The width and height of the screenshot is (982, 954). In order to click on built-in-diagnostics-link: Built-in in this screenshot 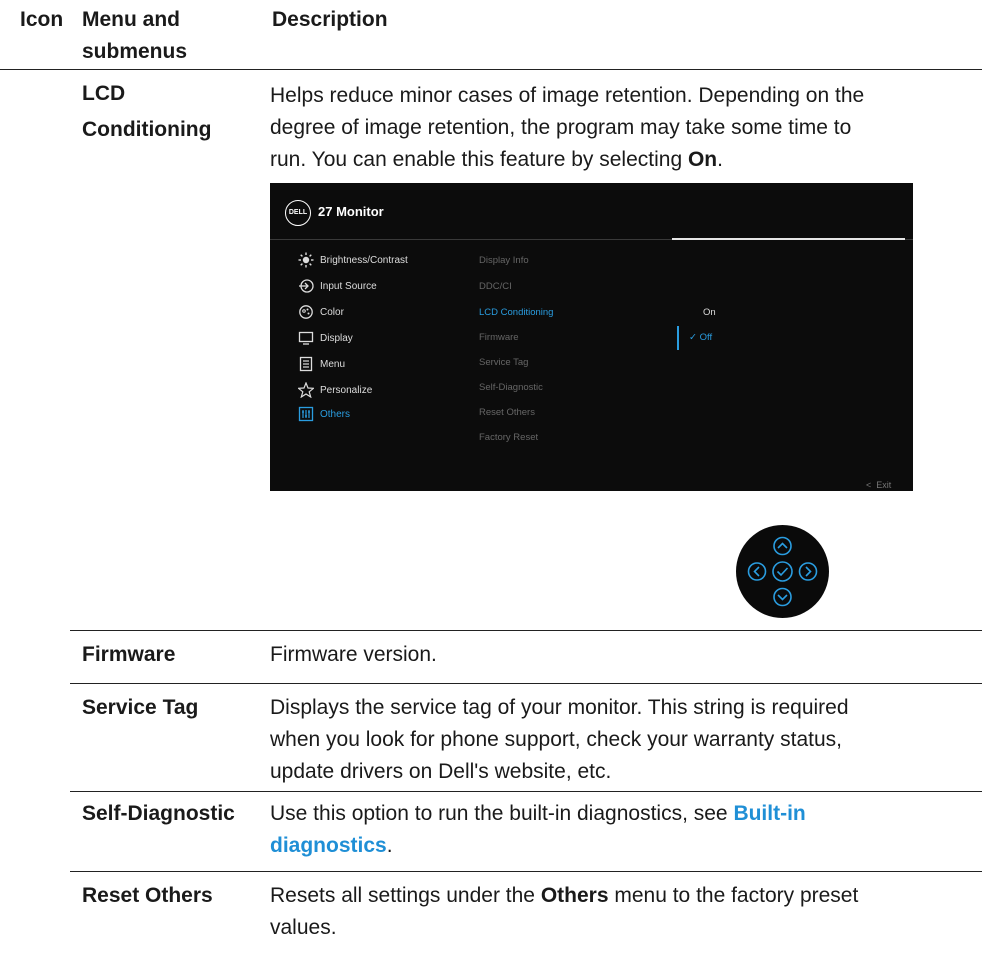, I will do `click(769, 813)`.